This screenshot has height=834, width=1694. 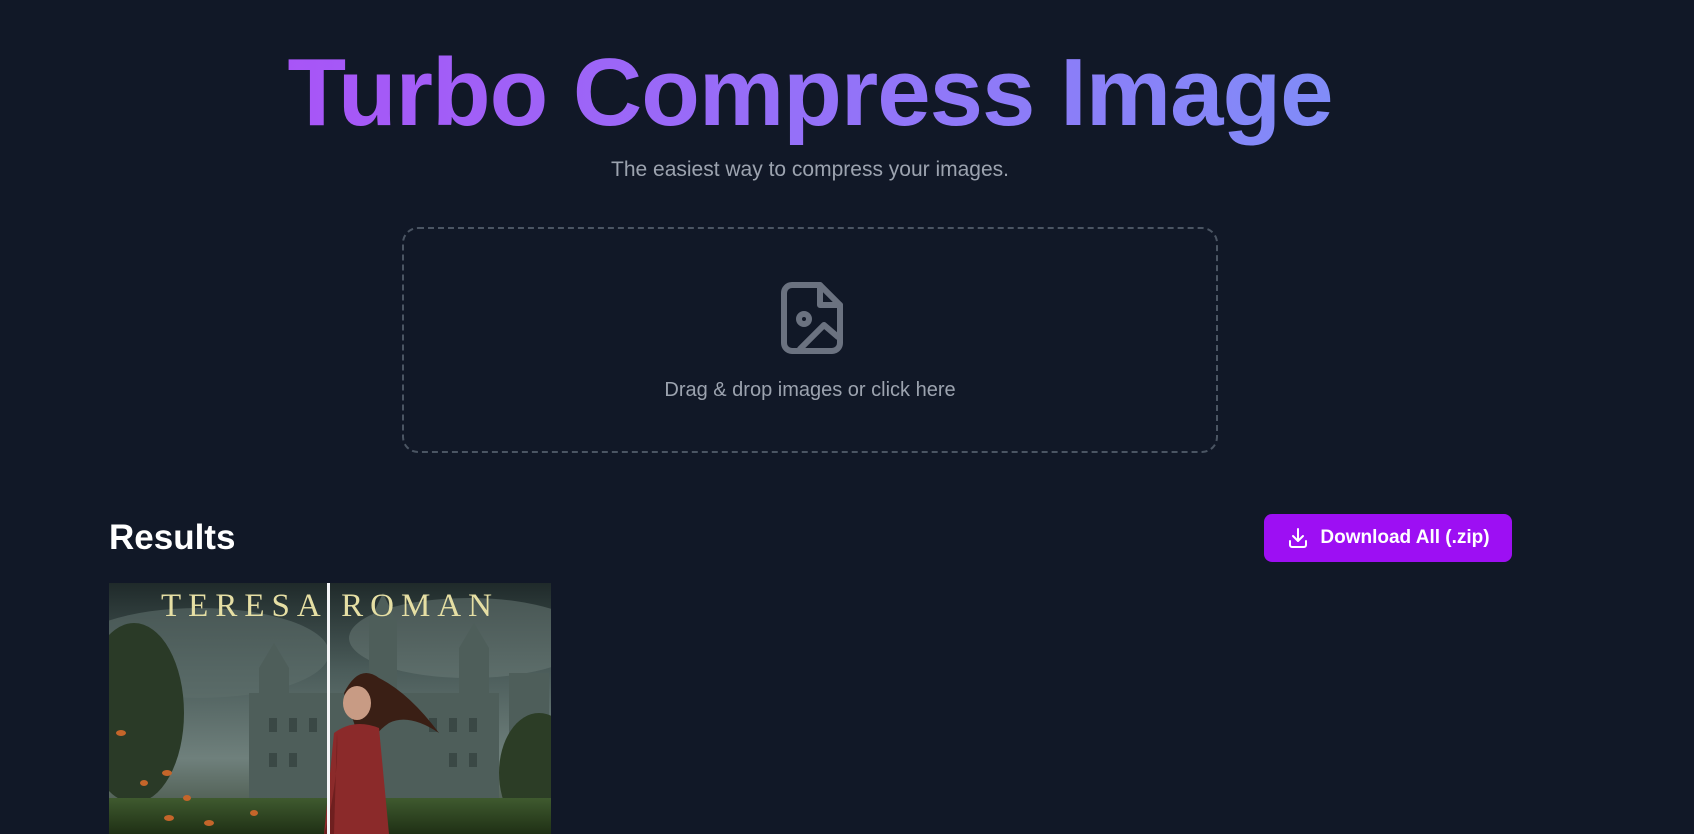 I want to click on image-dropzone: Drag & drop images or click here, so click(x=810, y=340).